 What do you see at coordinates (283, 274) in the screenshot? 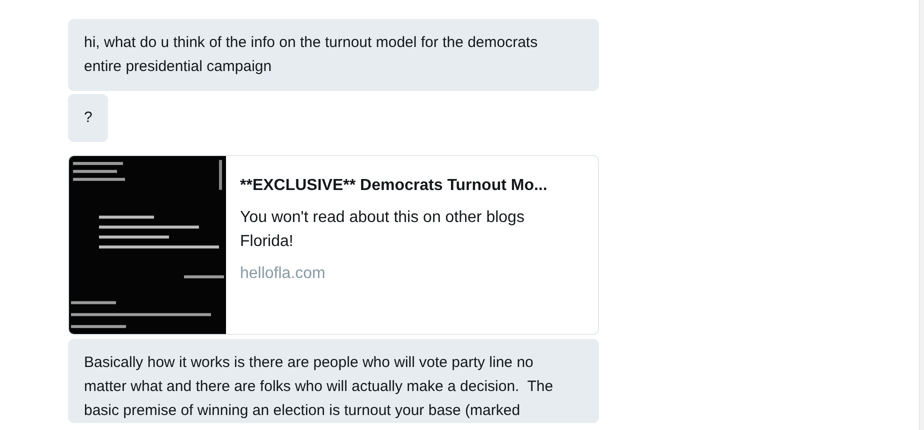
I see `link-domain: hellofla.com` at bounding box center [283, 274].